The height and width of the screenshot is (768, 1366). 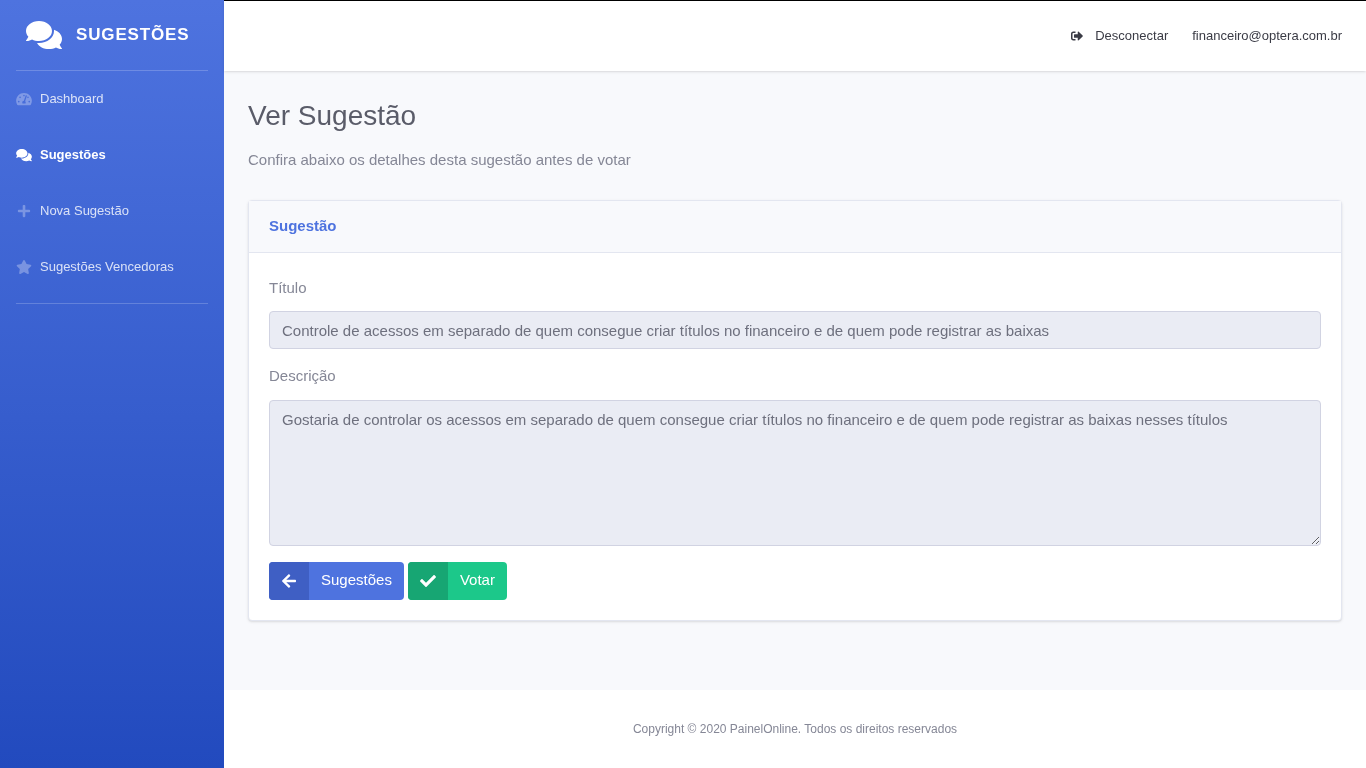 What do you see at coordinates (133, 35) in the screenshot?
I see `brand-title: SUGESTÕES` at bounding box center [133, 35].